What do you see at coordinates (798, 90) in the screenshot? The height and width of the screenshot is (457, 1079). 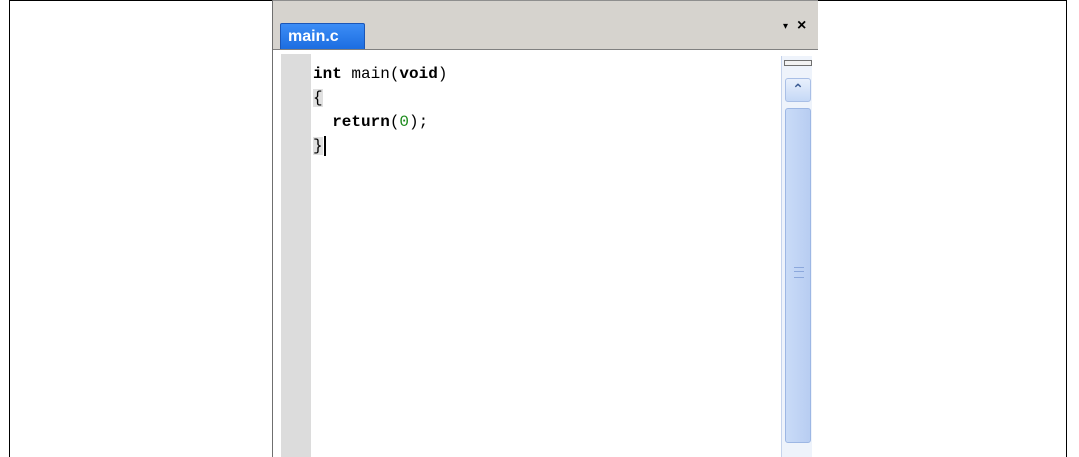 I see `chevron-up-icon: ⌃` at bounding box center [798, 90].